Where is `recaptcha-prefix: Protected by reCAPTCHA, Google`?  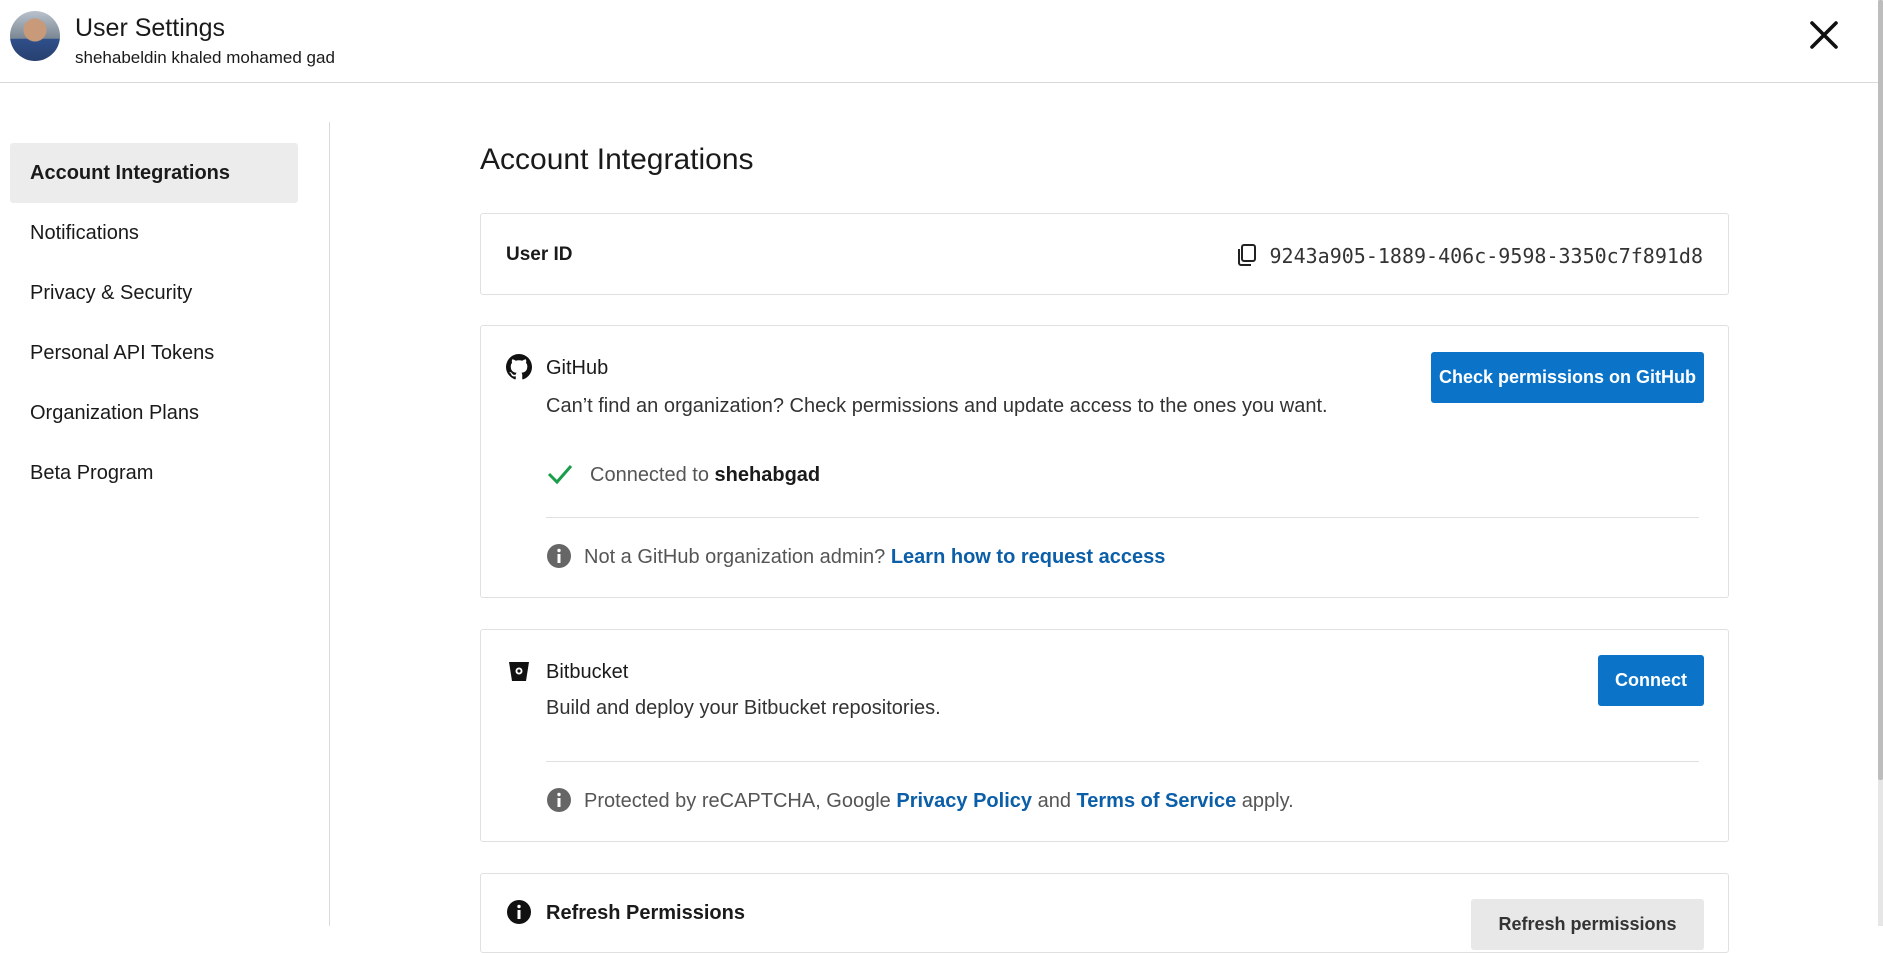 recaptcha-prefix: Protected by reCAPTCHA, Google is located at coordinates (737, 801).